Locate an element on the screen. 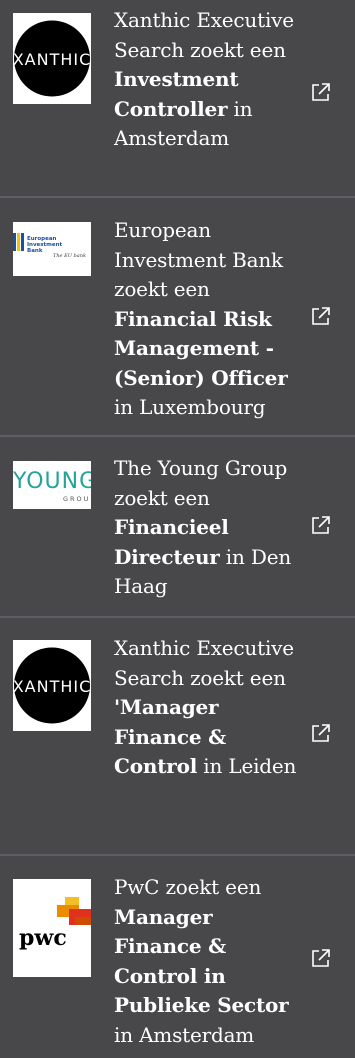 This screenshot has height=1058, width=355. company-logo: YOUNG GROUP is located at coordinates (52, 485).